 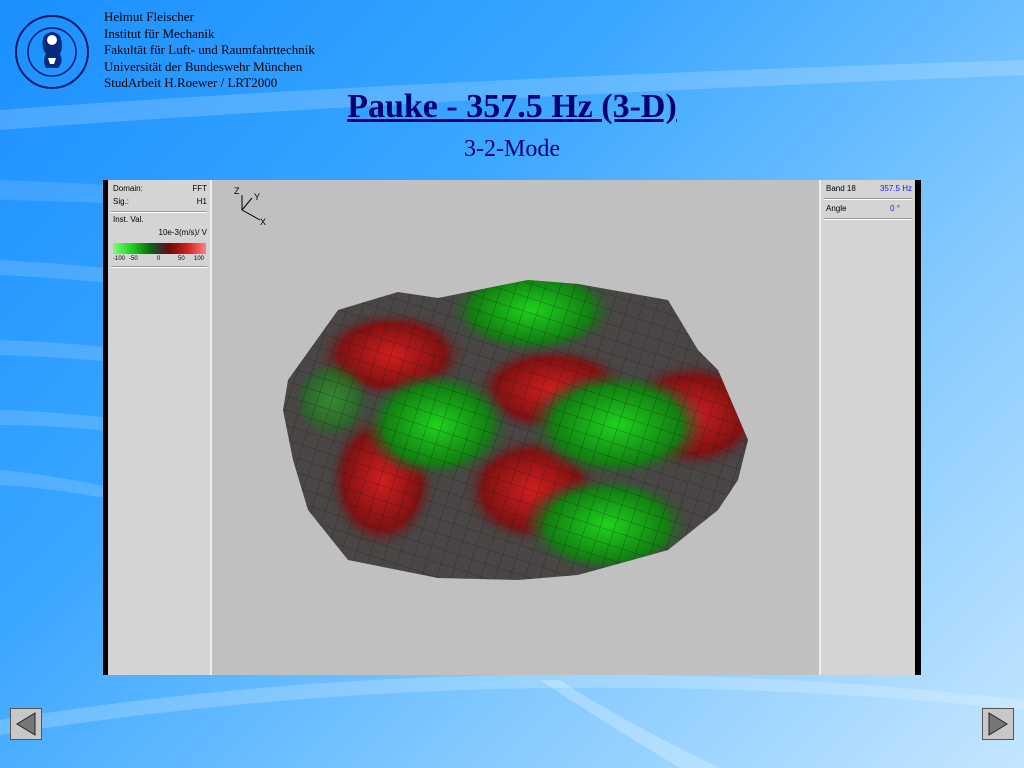 What do you see at coordinates (836, 208) in the screenshot?
I see `angle-label: Angle` at bounding box center [836, 208].